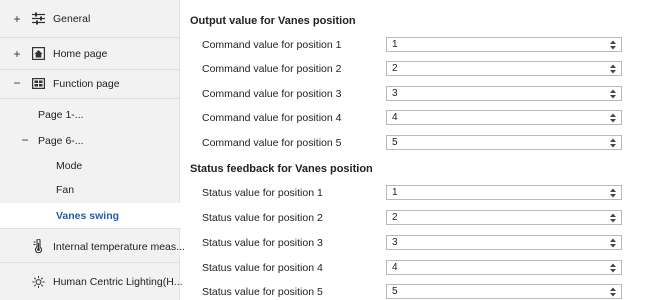 This screenshot has height=300, width=648. I want to click on row-label: Command value for position 4, so click(272, 118).